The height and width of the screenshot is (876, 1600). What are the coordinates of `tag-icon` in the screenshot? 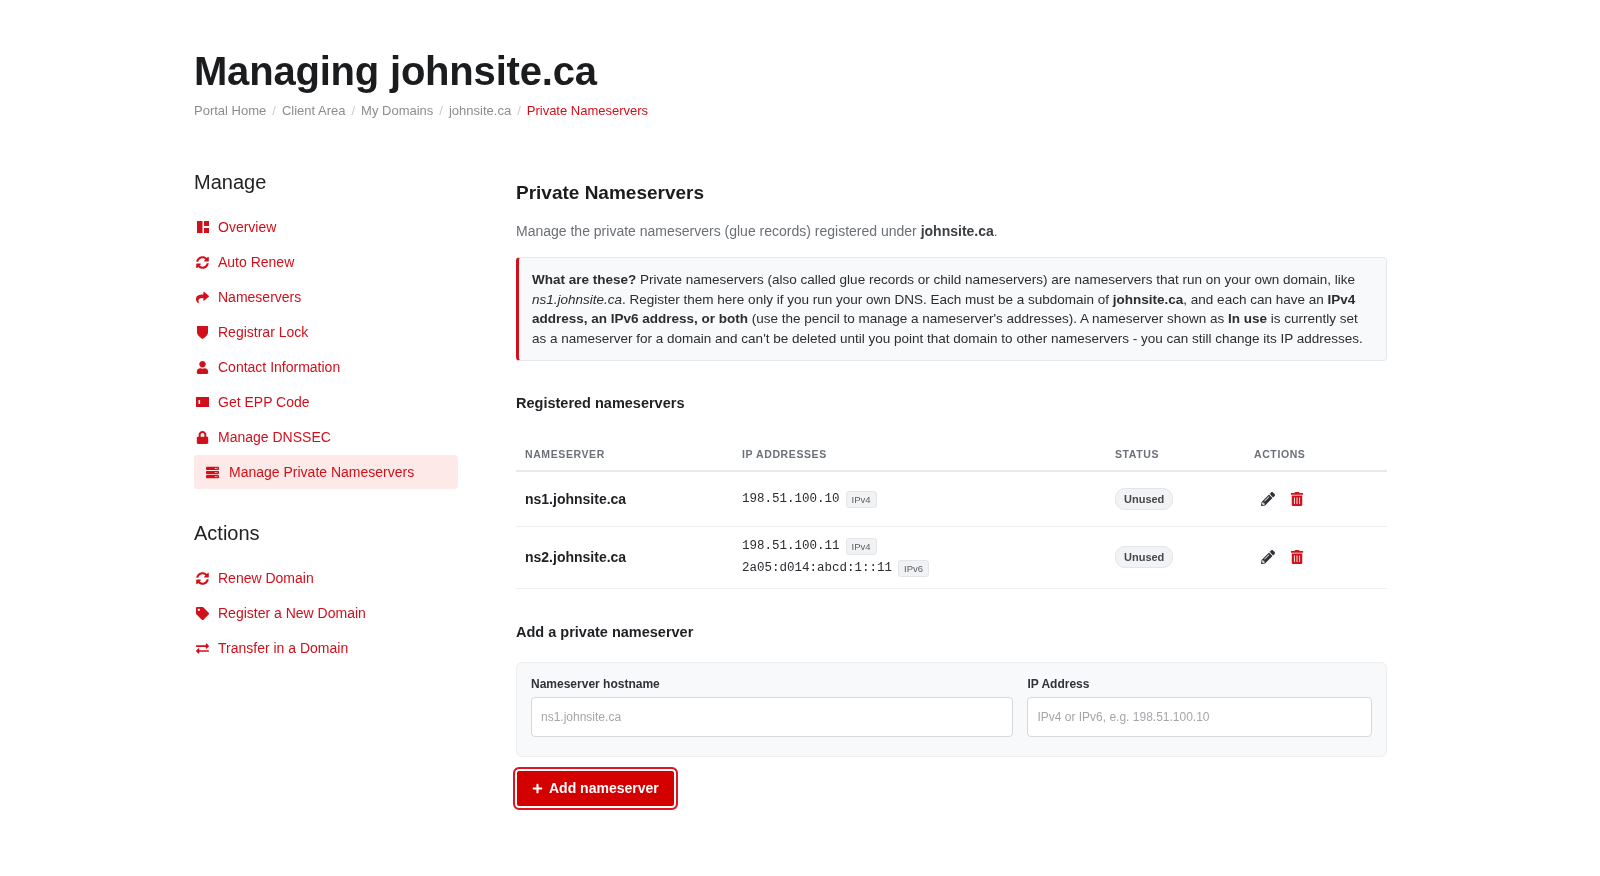 It's located at (202, 613).